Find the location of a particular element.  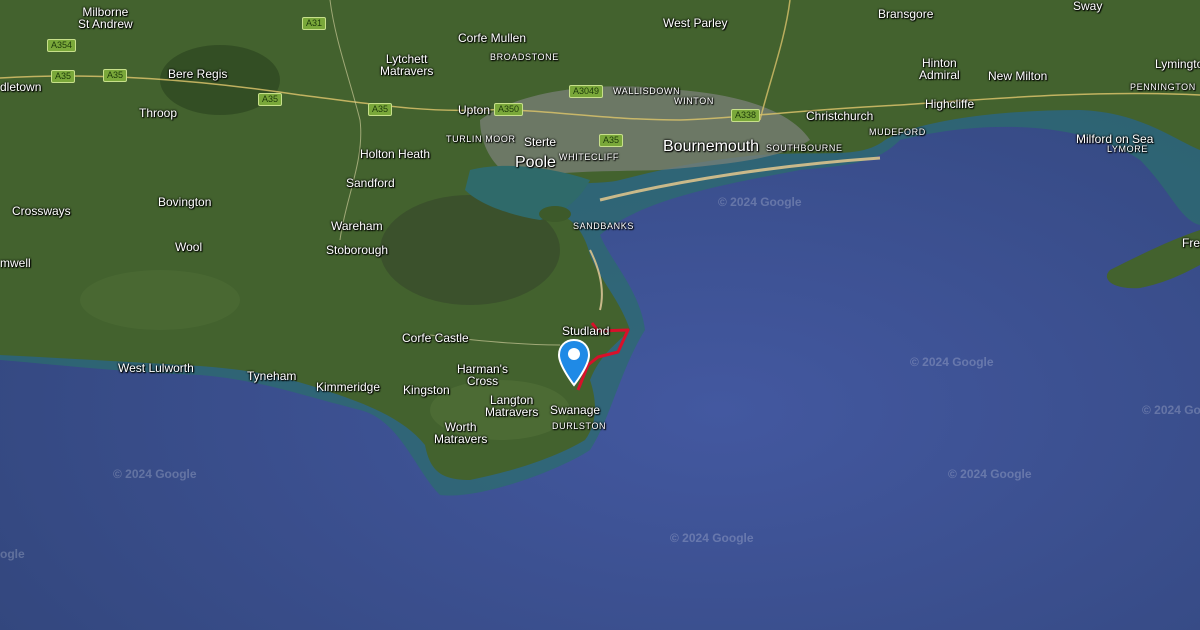

place-label: SANDBANKS is located at coordinates (603, 226).